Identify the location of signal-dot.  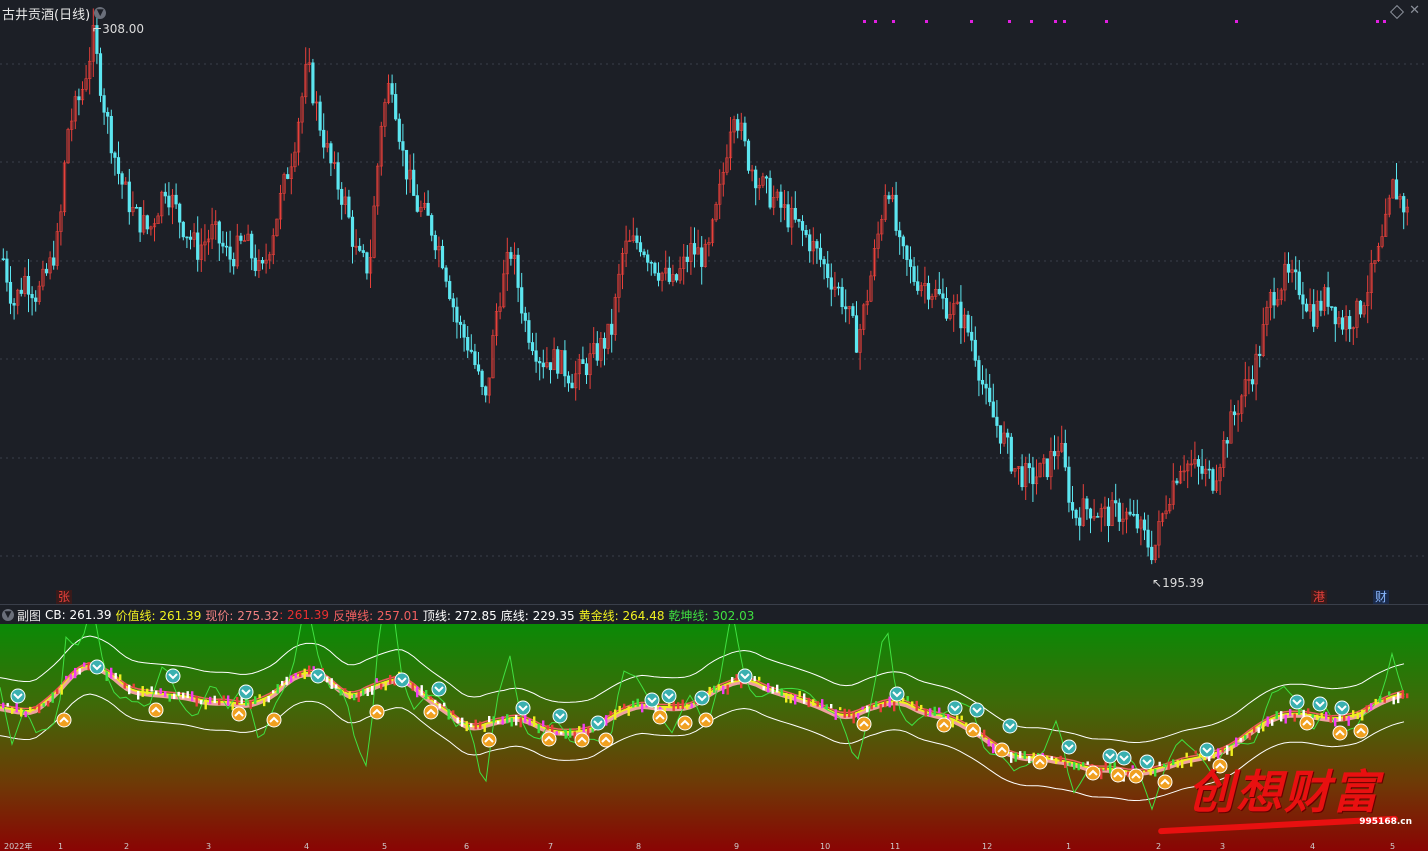
(1064, 21).